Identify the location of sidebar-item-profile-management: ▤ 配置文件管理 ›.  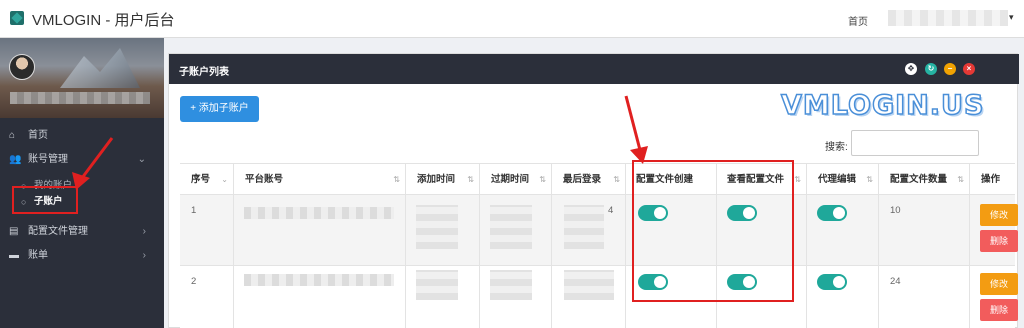
(82, 232).